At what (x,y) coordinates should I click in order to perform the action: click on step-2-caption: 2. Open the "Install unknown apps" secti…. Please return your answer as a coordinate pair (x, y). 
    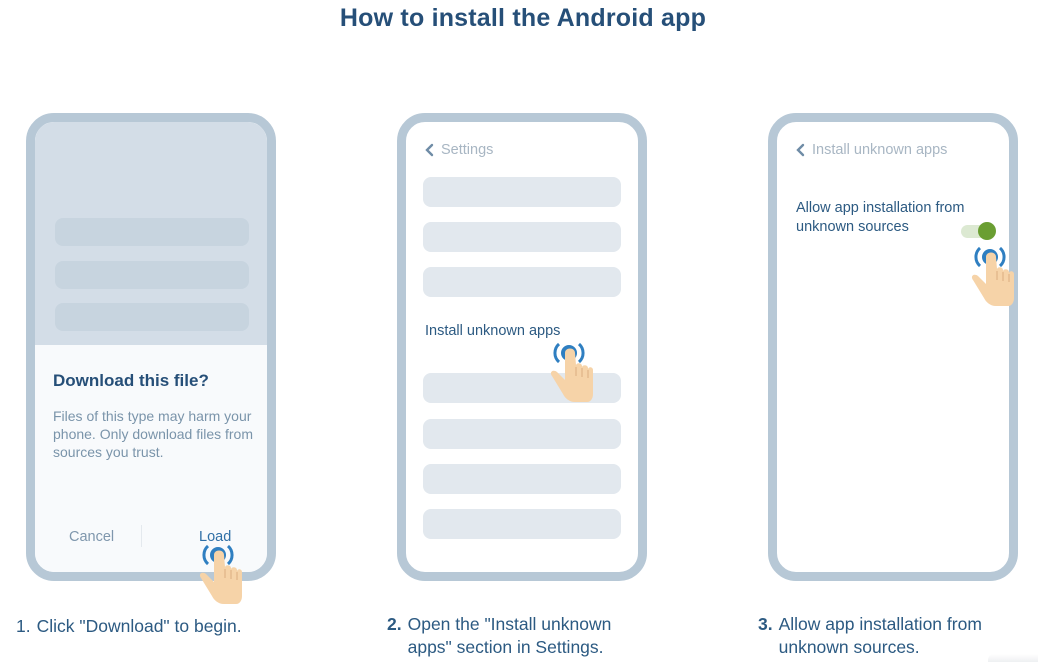
    Looking at the image, I should click on (522, 636).